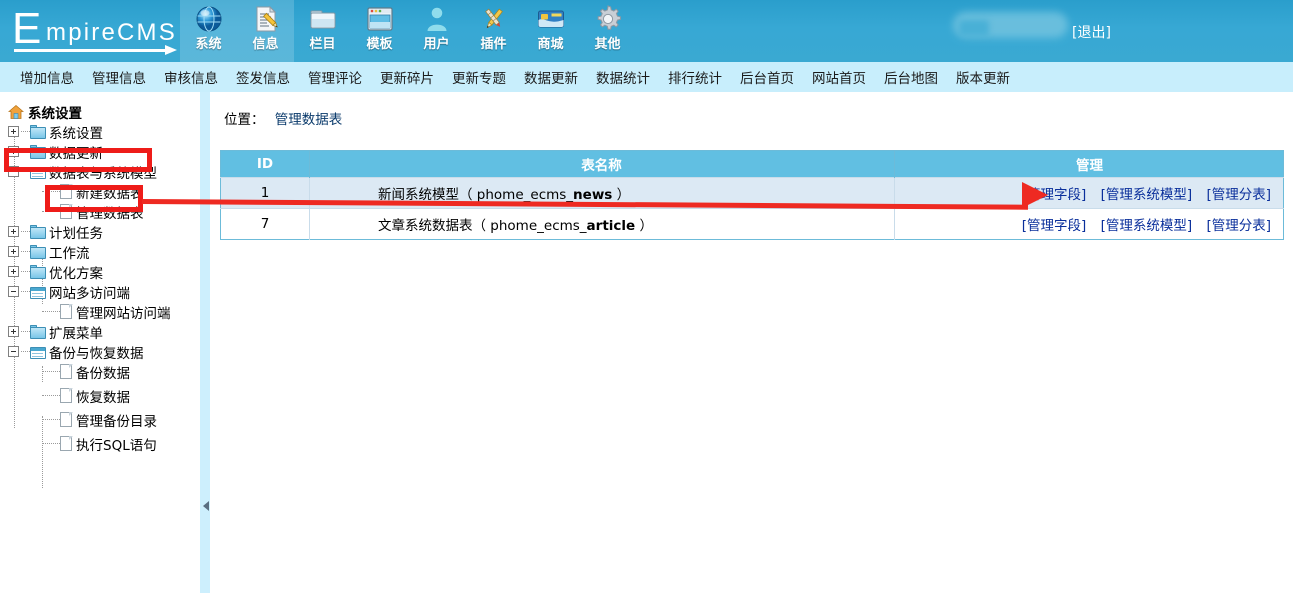 The width and height of the screenshot is (1293, 593). Describe the element at coordinates (208, 31) in the screenshot. I see `nav-item-system: 系统` at that location.